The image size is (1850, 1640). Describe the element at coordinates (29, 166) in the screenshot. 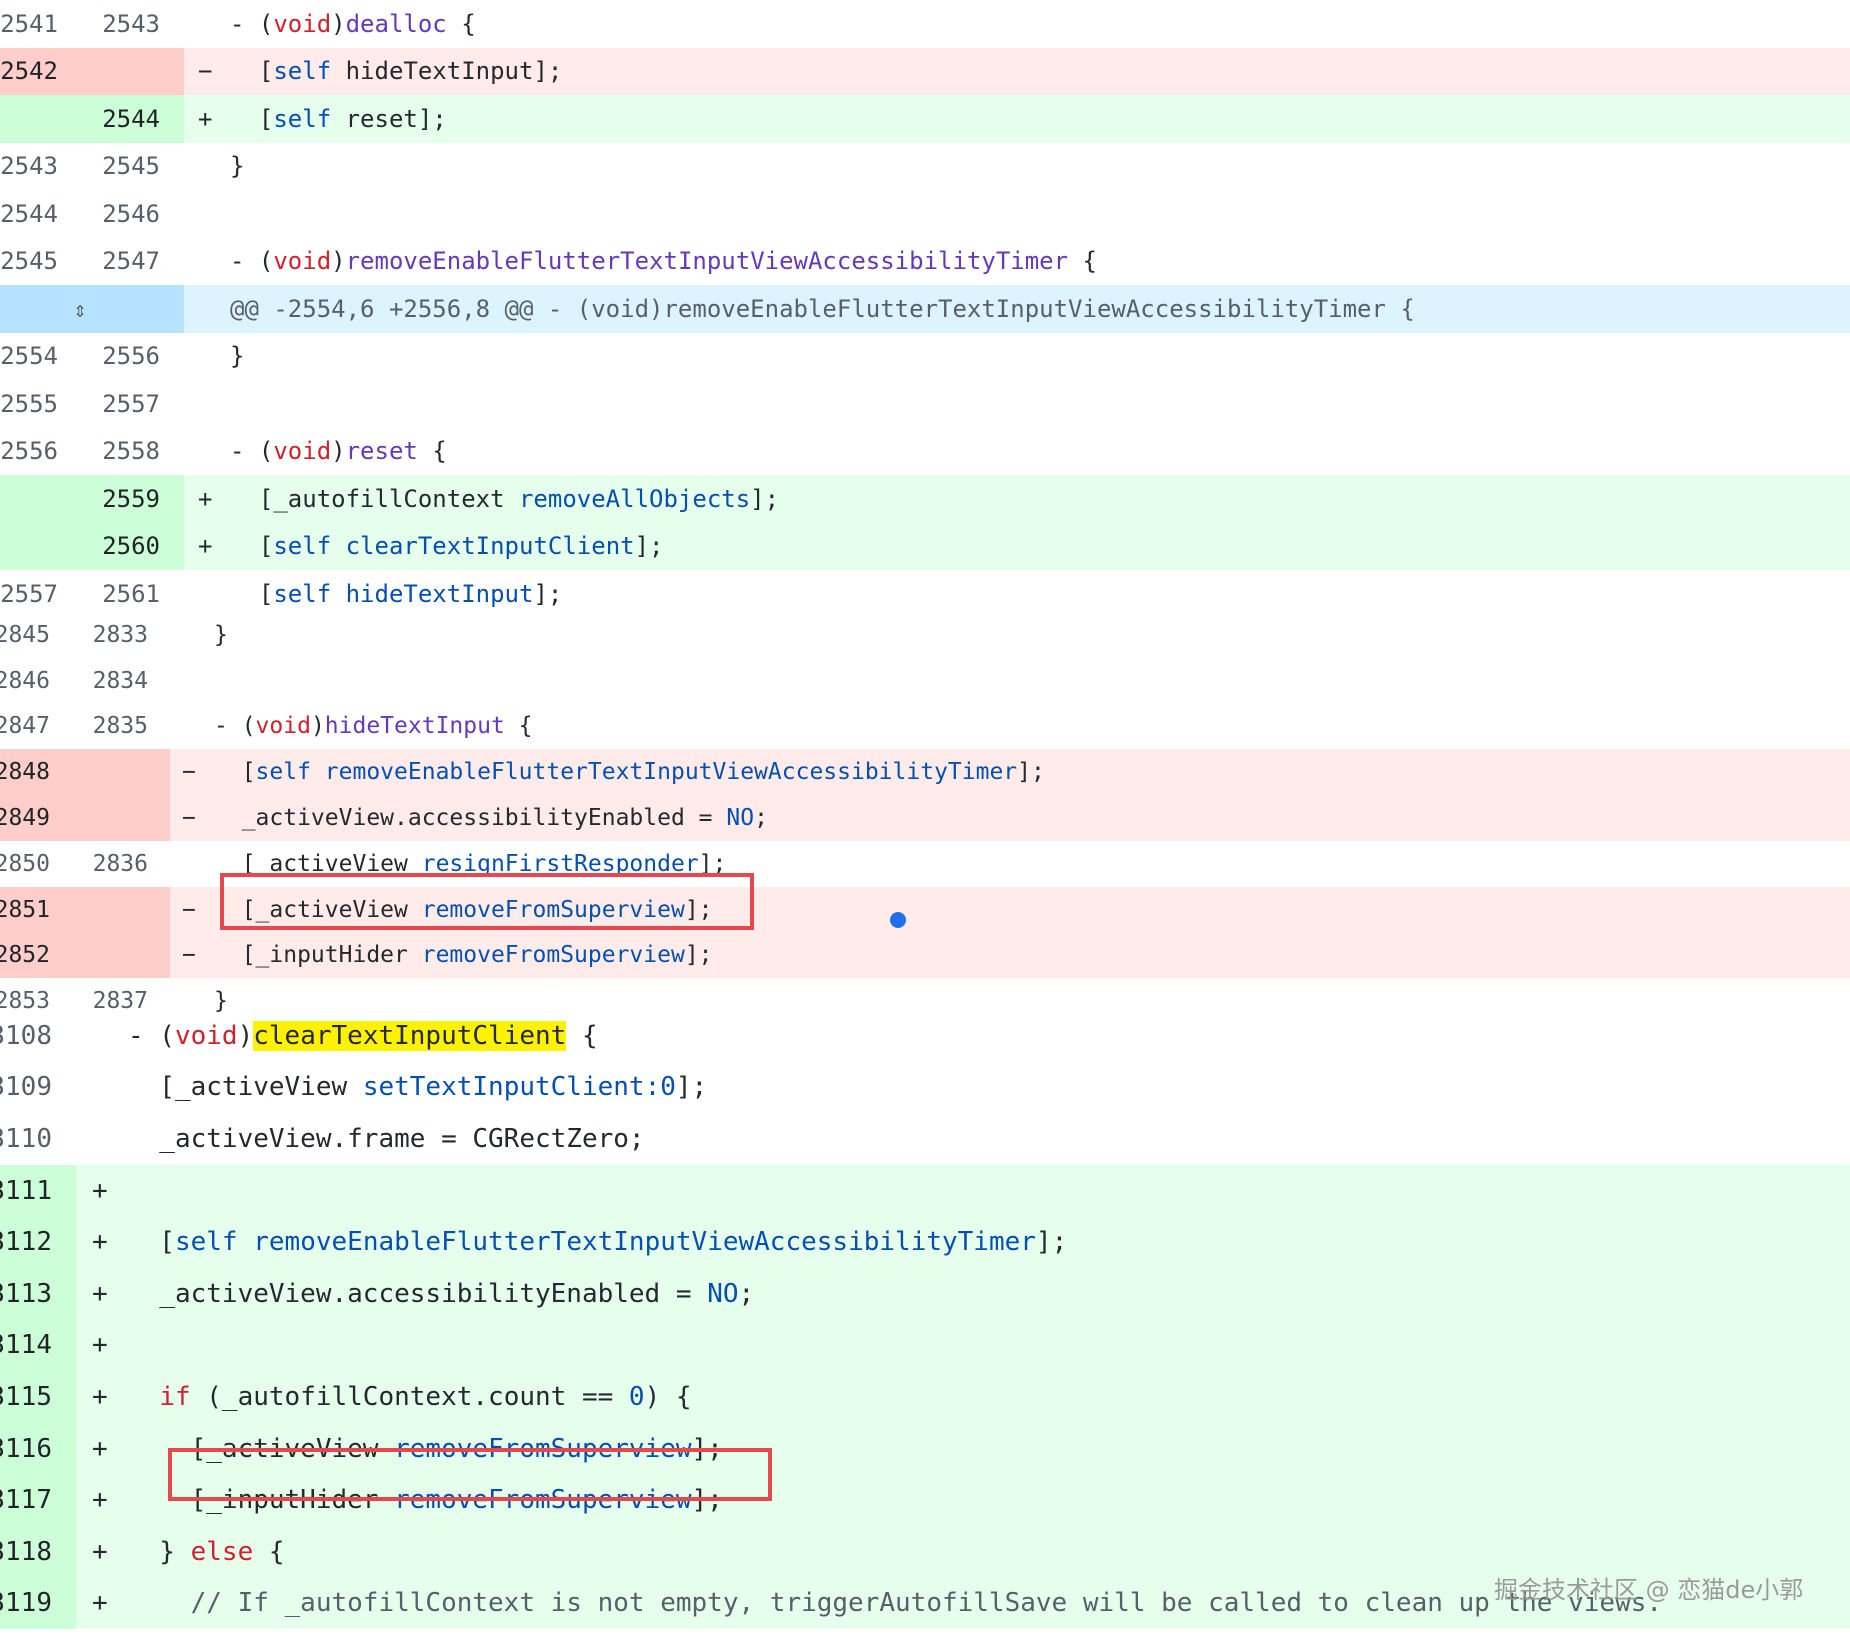

I see `old-line-number: 2543` at that location.